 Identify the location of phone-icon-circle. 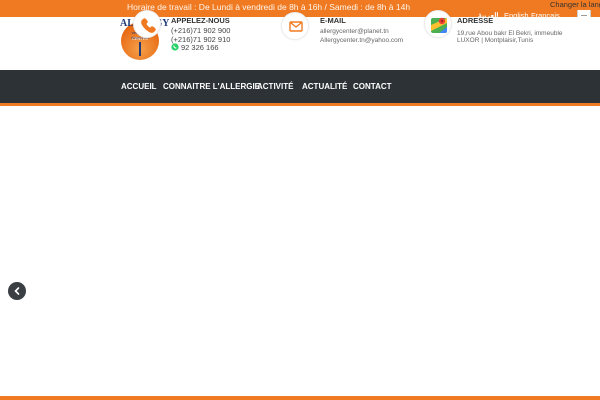
(147, 24).